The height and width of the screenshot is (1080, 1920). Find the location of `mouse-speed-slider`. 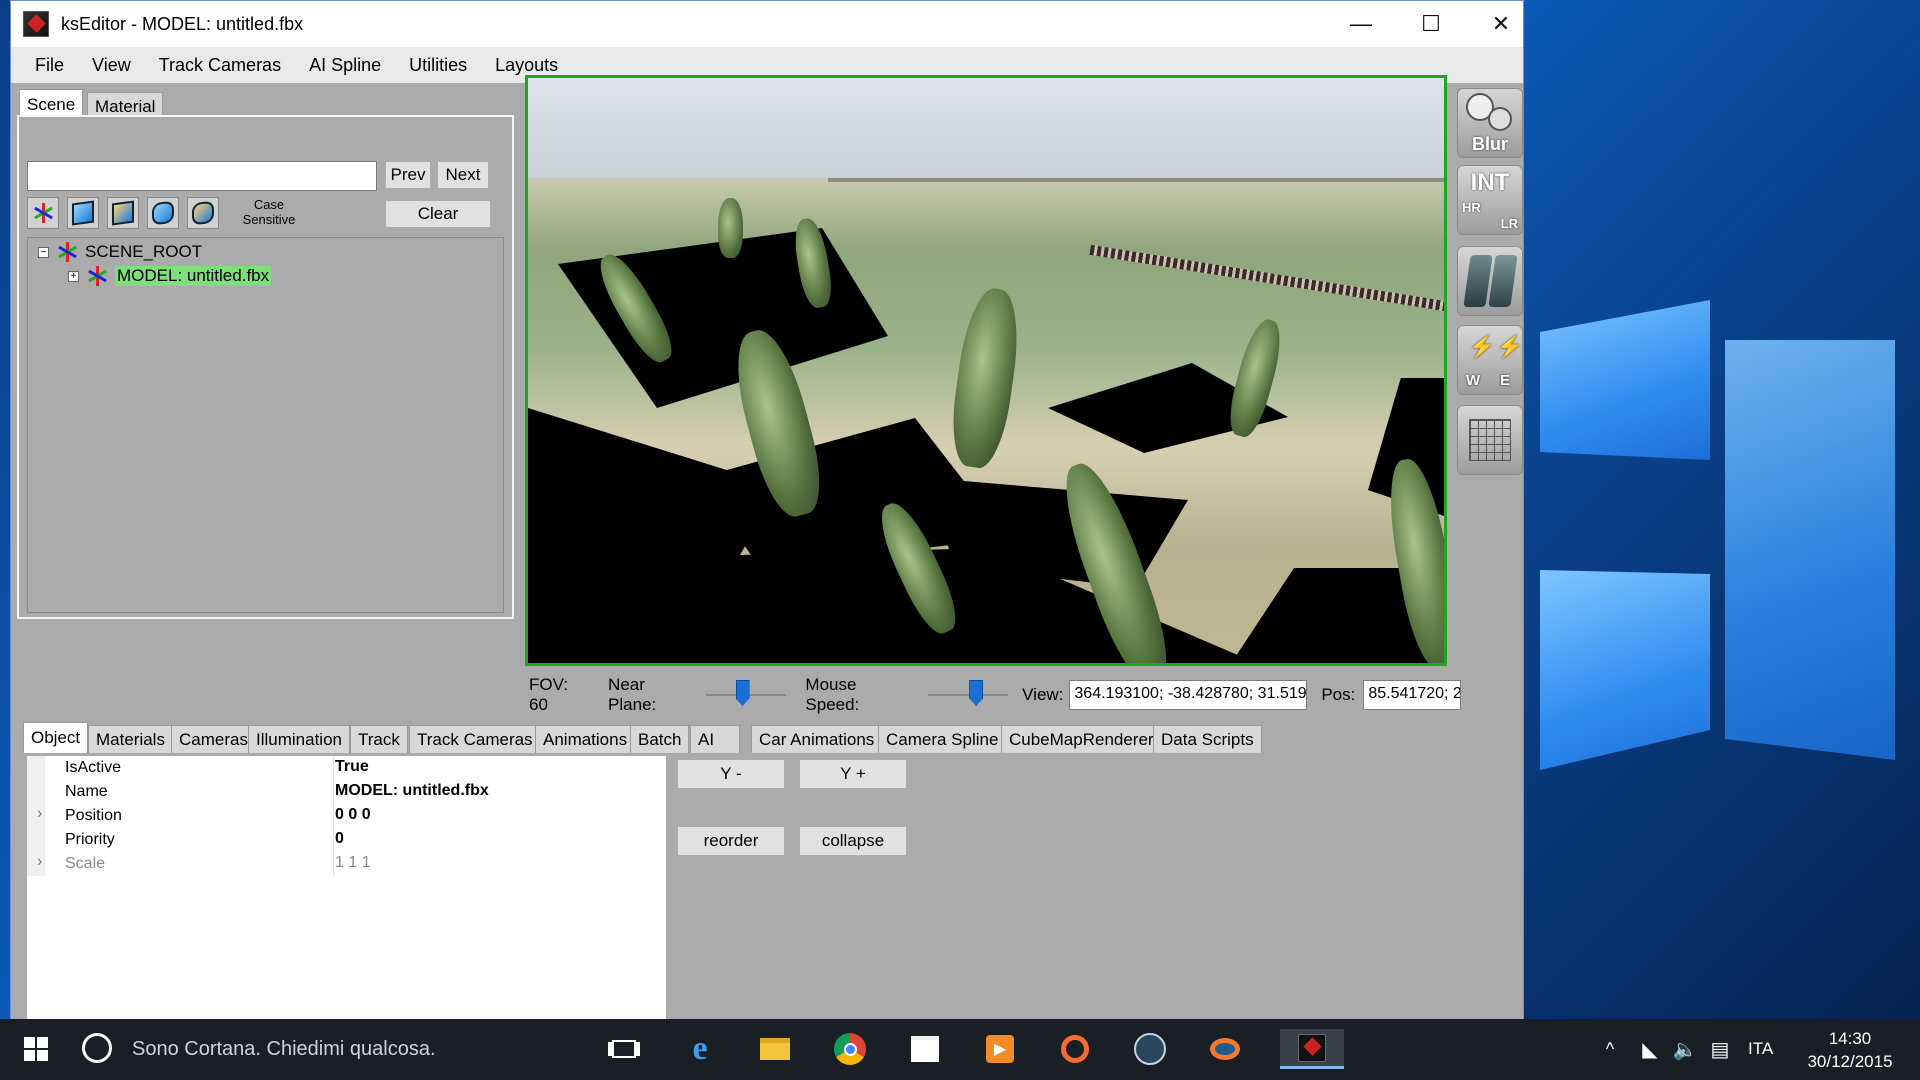

mouse-speed-slider is located at coordinates (968, 695).